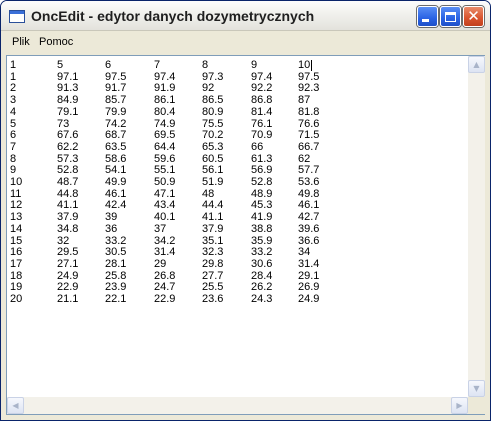 The image size is (491, 421). Describe the element at coordinates (165, 287) in the screenshot. I see `value-cell: 24.7` at that location.